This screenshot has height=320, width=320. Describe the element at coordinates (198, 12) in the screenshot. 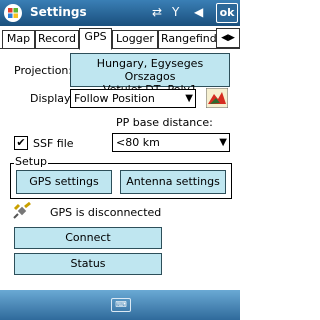

I see `volume-icon: ◀` at that location.